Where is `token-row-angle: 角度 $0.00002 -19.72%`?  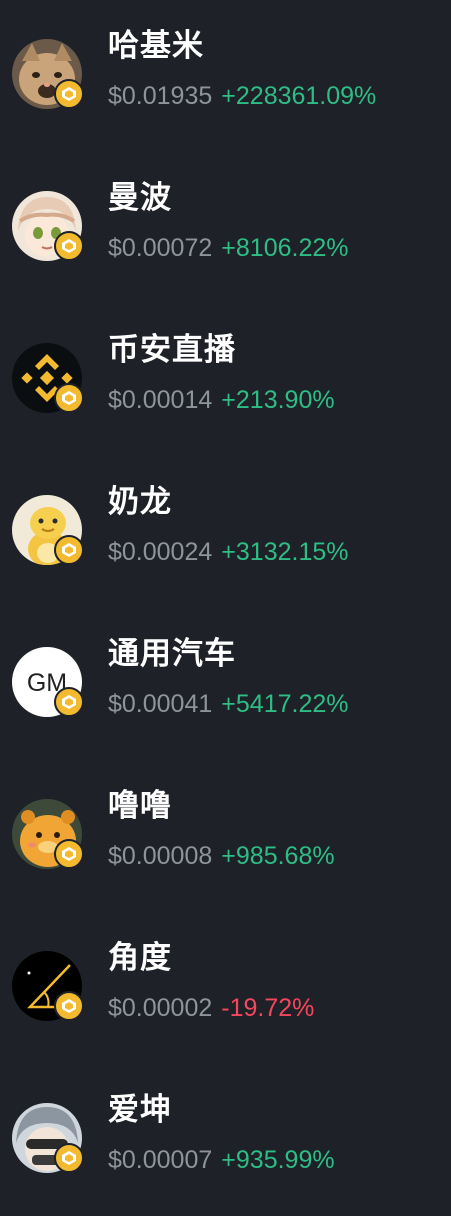
token-row-angle: 角度 $0.00002 -19.72% is located at coordinates (225, 988).